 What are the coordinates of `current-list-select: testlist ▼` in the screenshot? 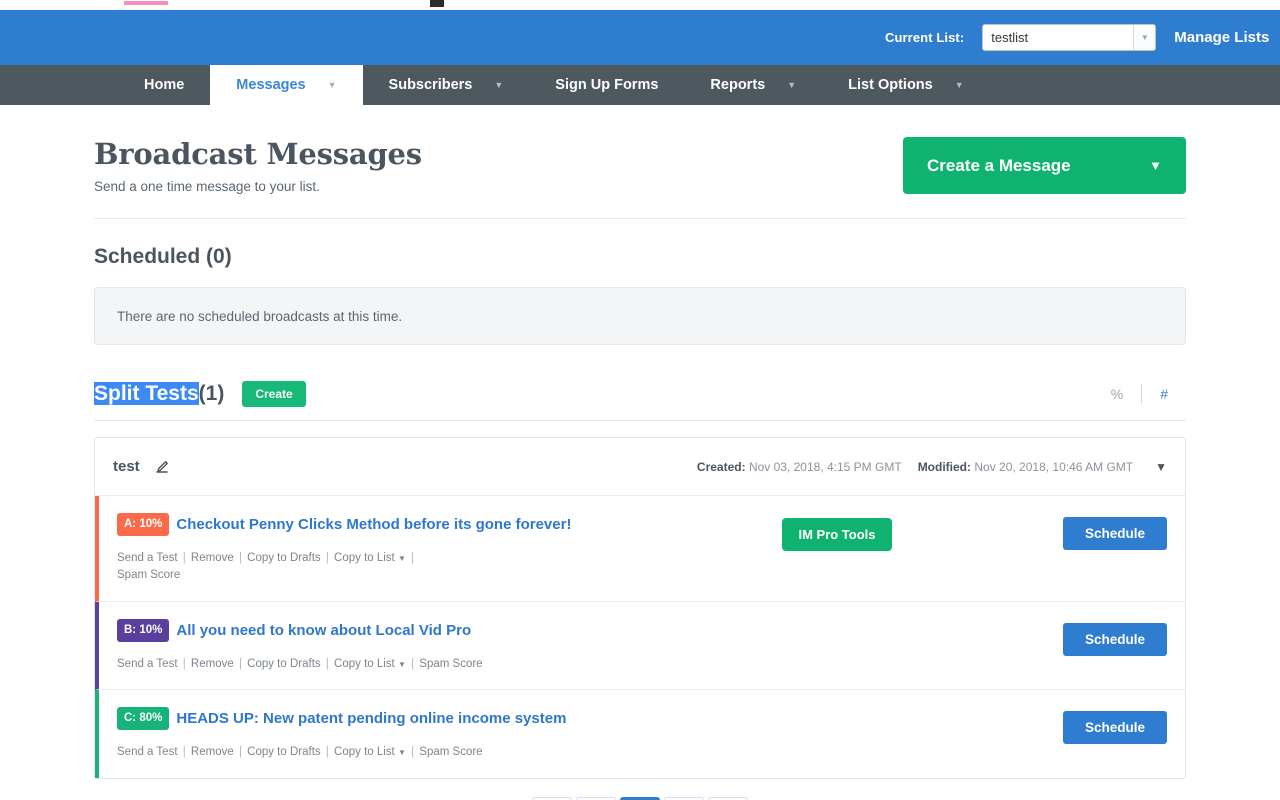 It's located at (1069, 37).